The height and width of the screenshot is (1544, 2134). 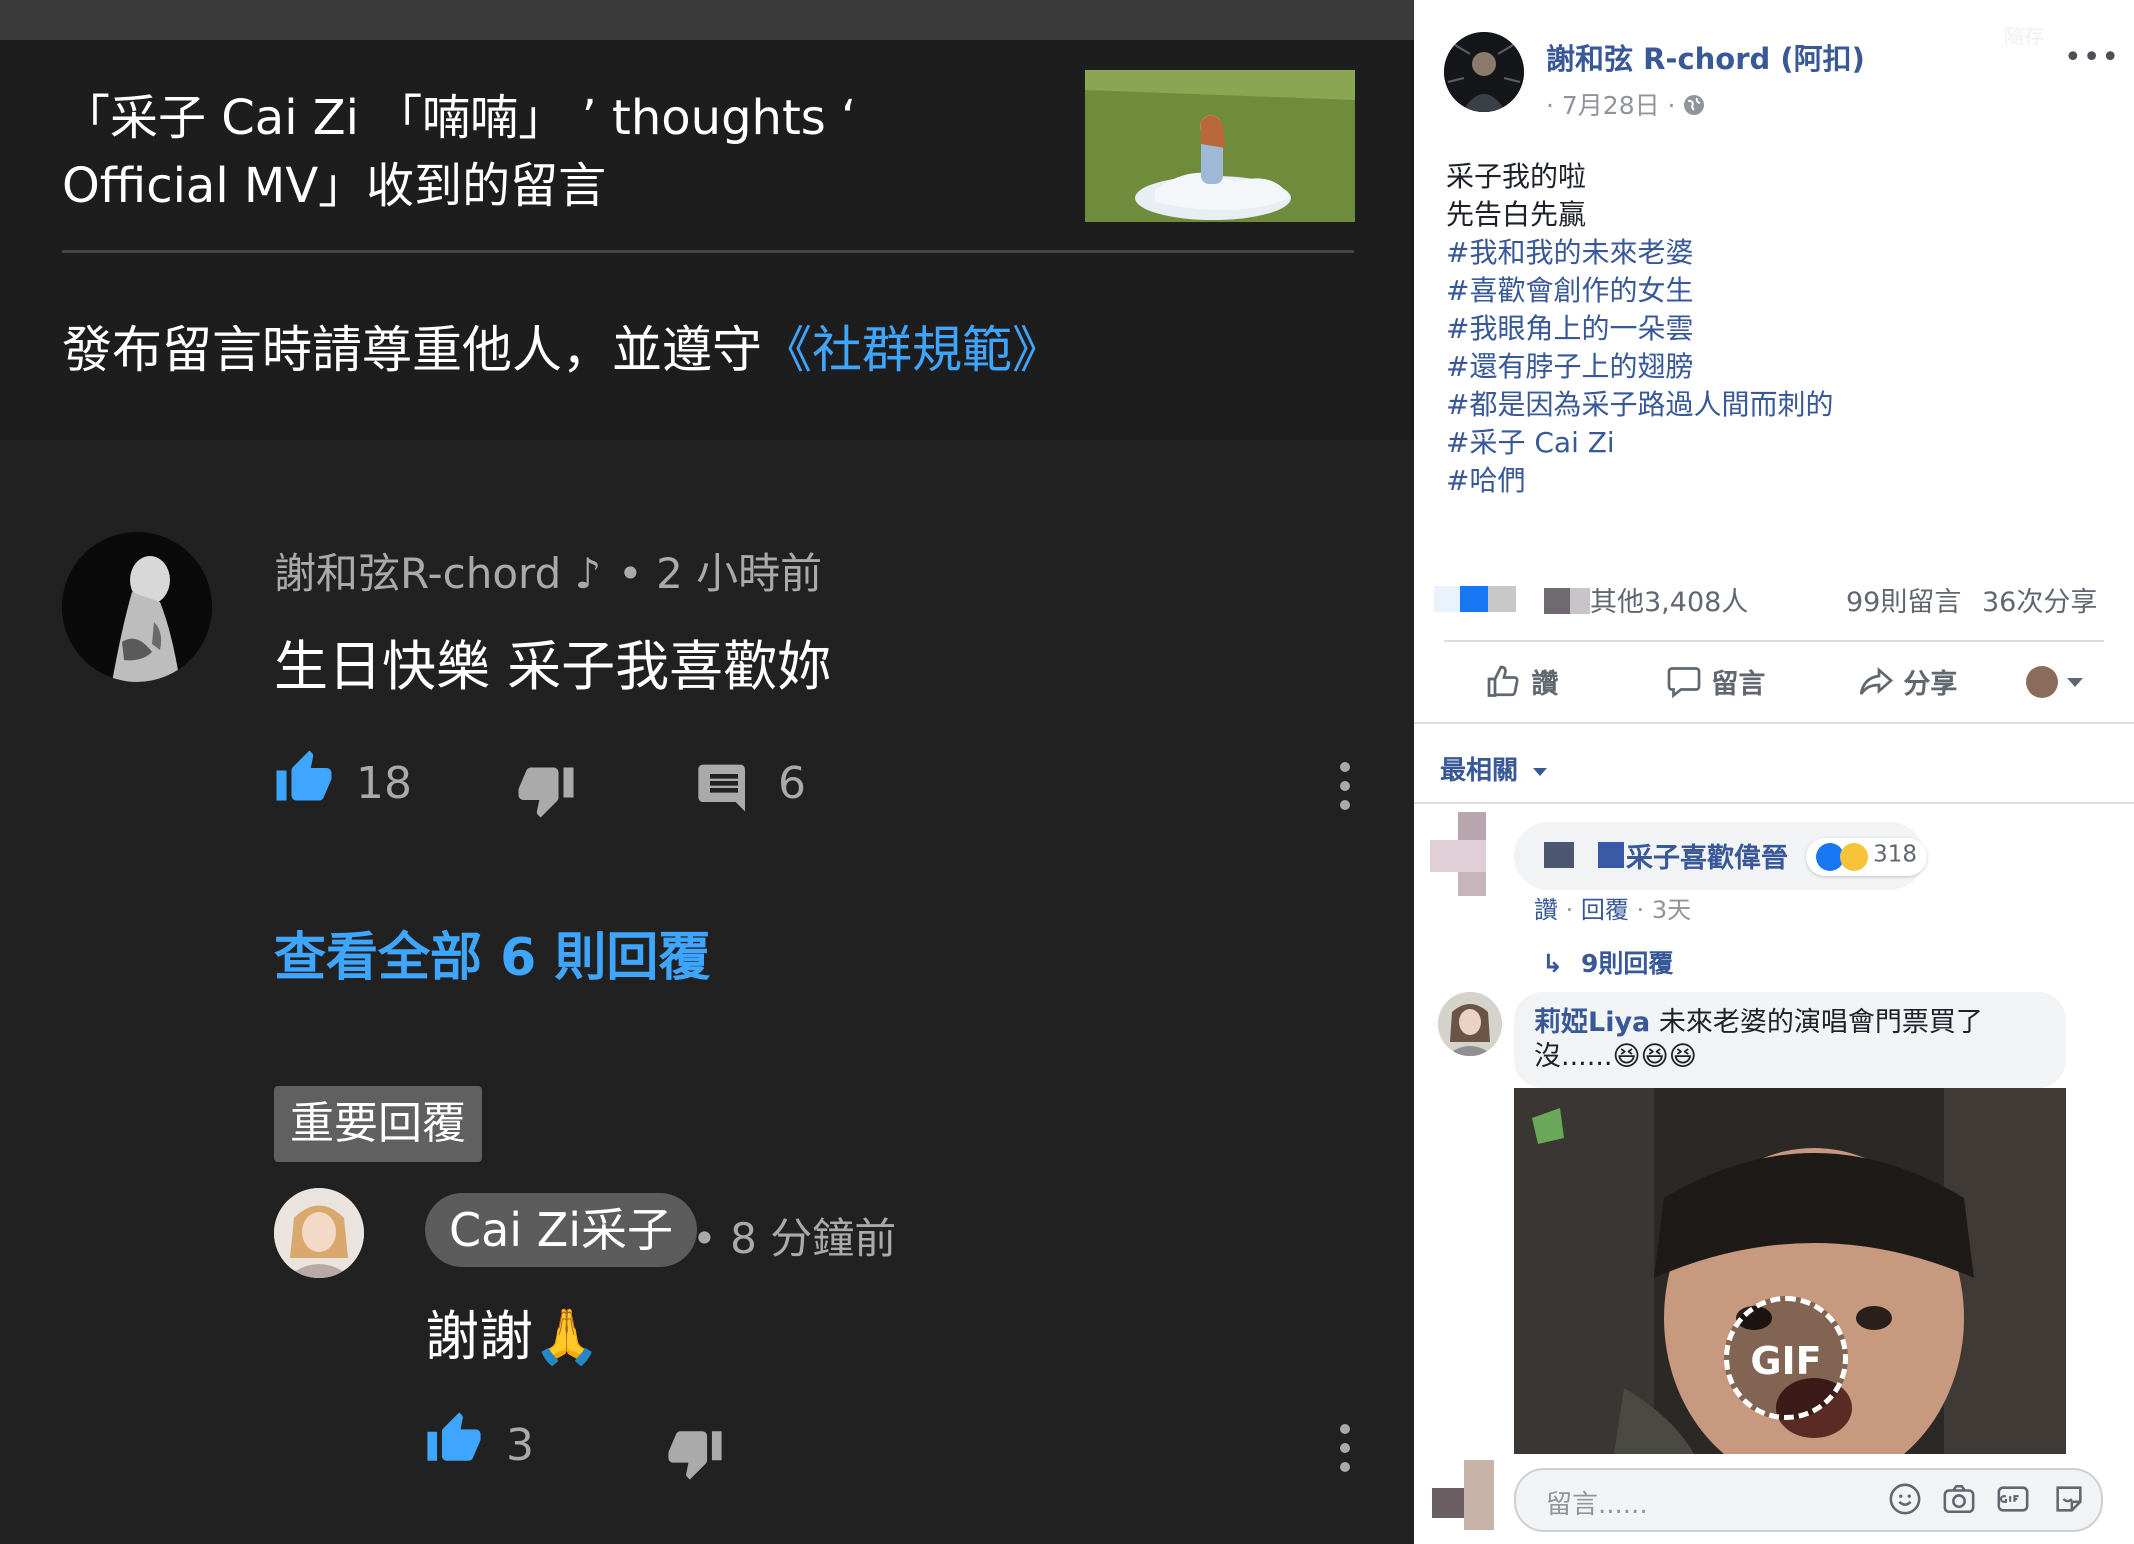 I want to click on blur-name, so click(x=1559, y=855).